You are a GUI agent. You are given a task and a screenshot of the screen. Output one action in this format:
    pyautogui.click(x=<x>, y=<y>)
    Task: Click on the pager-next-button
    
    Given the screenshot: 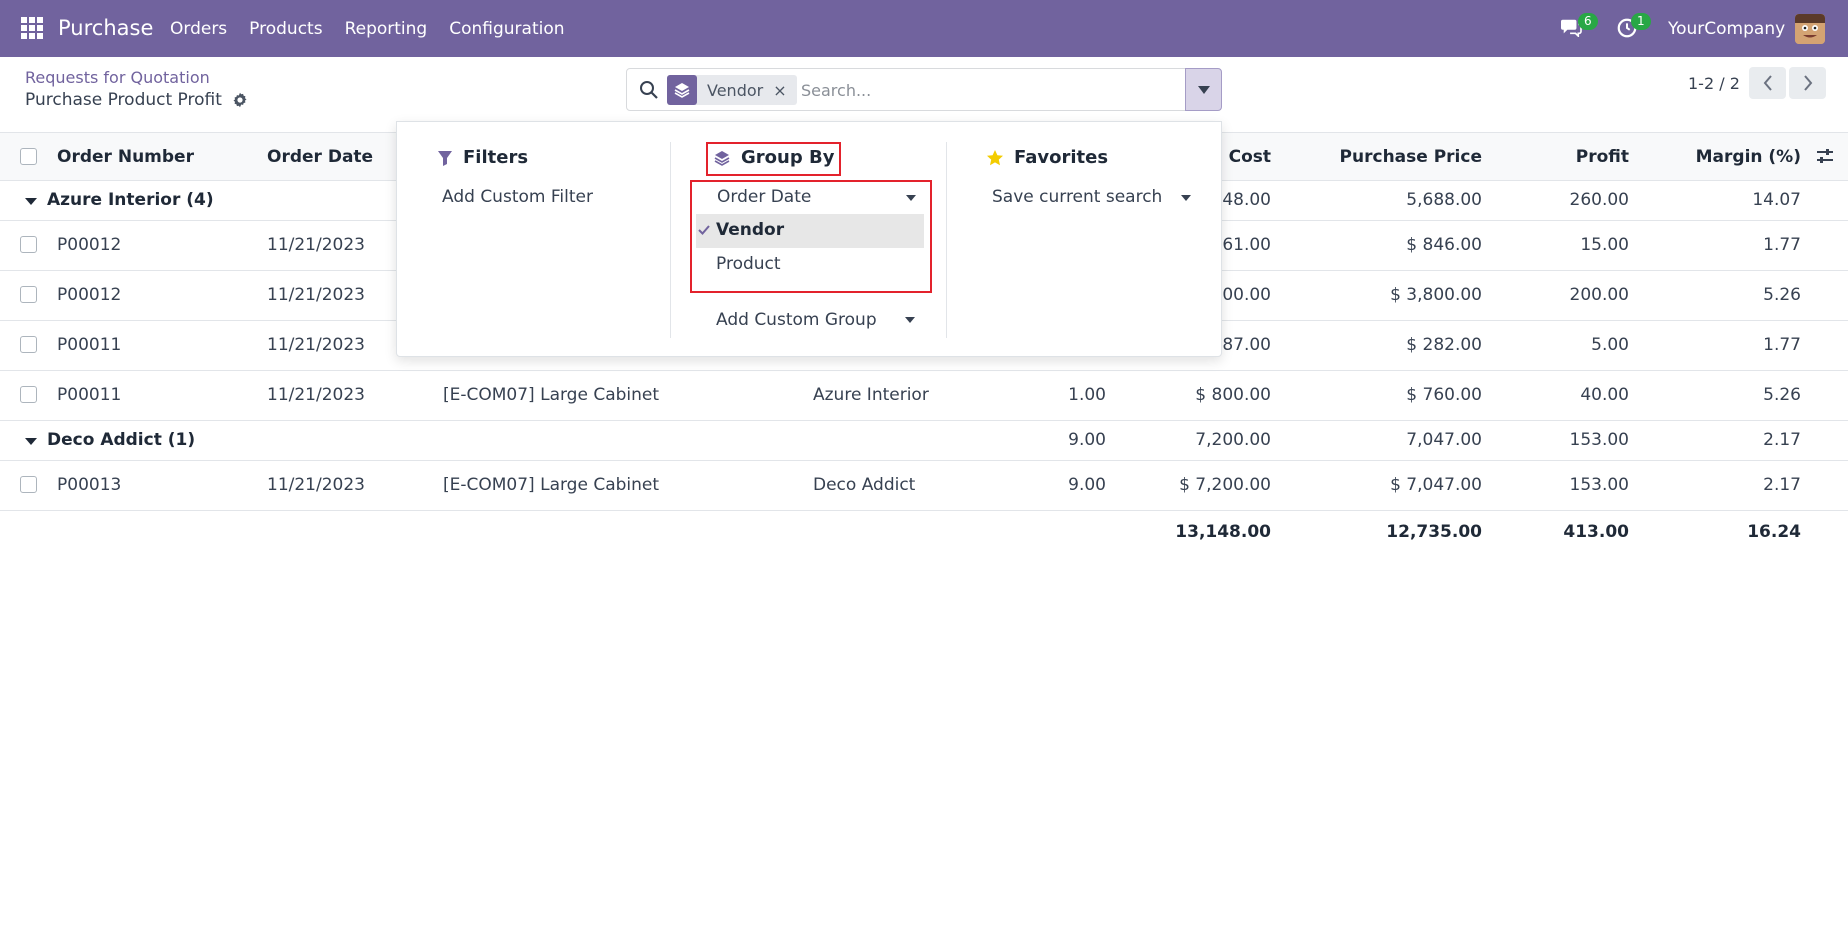 What is the action you would take?
    pyautogui.click(x=1807, y=83)
    